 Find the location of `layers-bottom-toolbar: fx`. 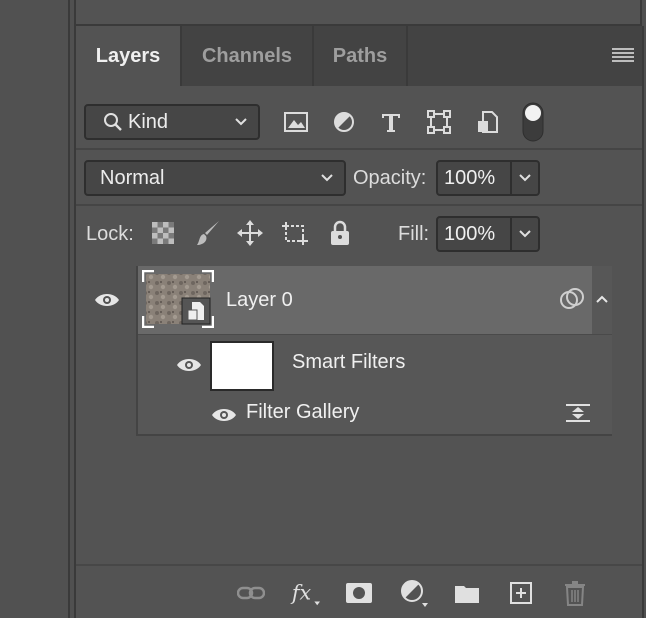

layers-bottom-toolbar: fx is located at coordinates (359, 591).